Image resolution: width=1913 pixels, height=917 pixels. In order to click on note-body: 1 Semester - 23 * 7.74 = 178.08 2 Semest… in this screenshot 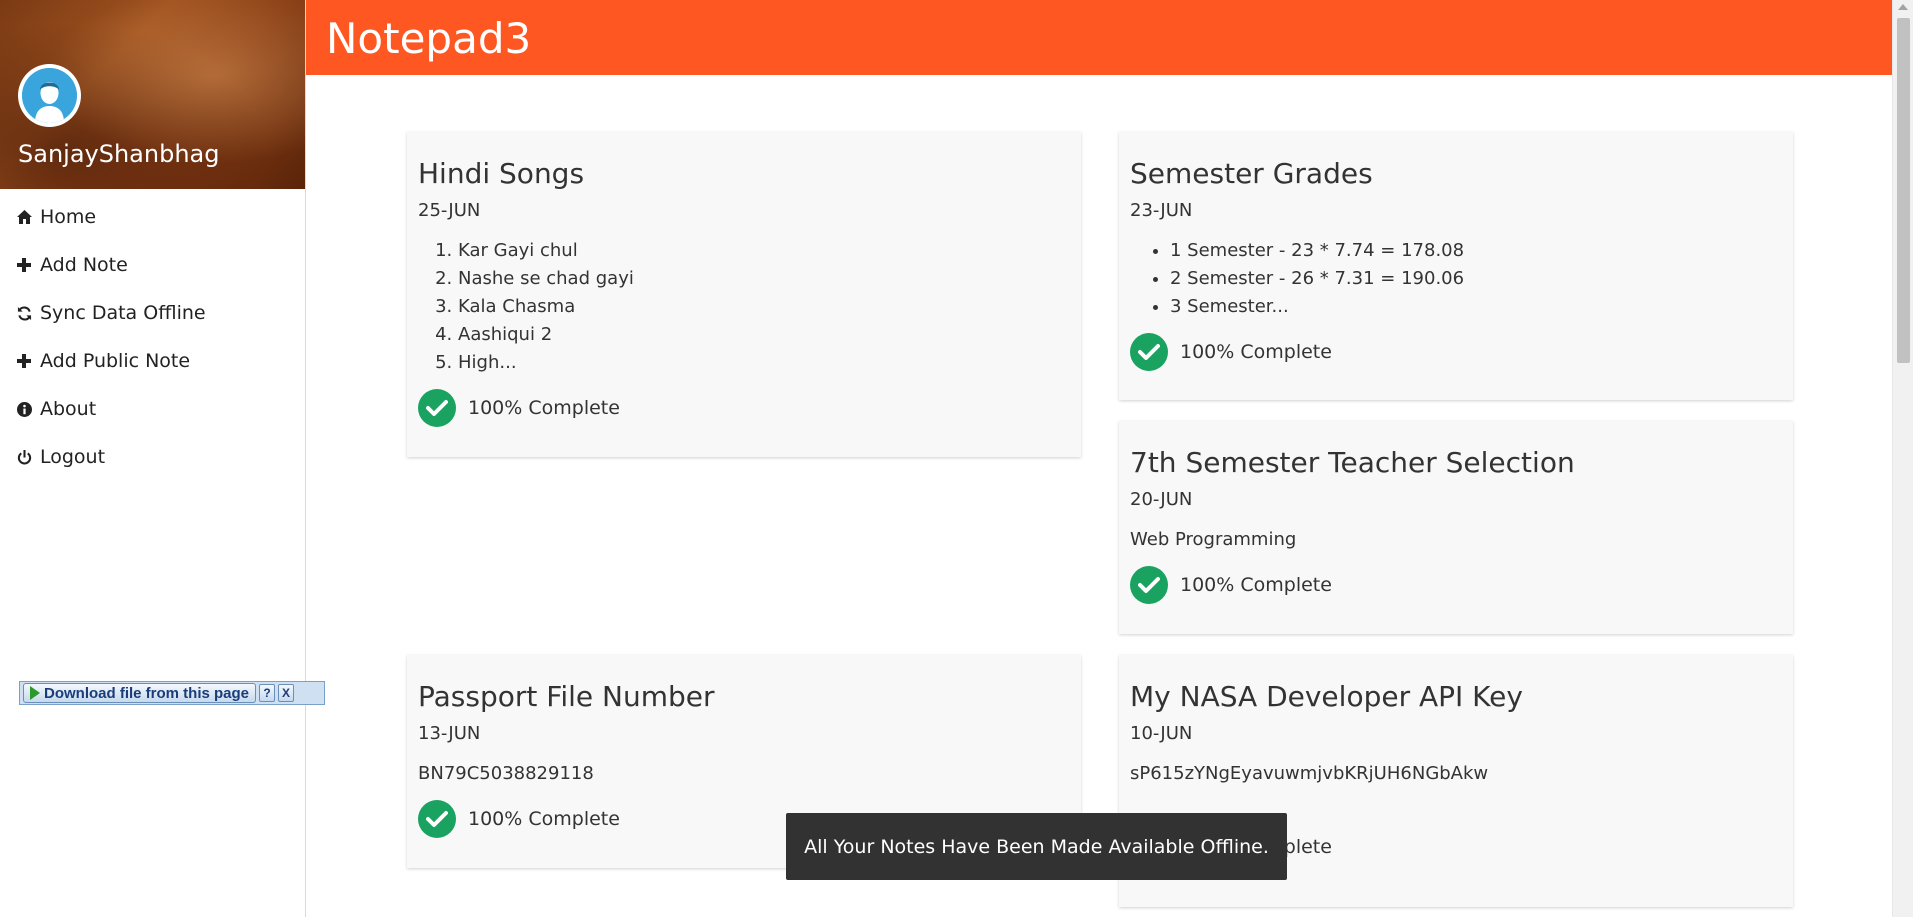, I will do `click(1456, 279)`.